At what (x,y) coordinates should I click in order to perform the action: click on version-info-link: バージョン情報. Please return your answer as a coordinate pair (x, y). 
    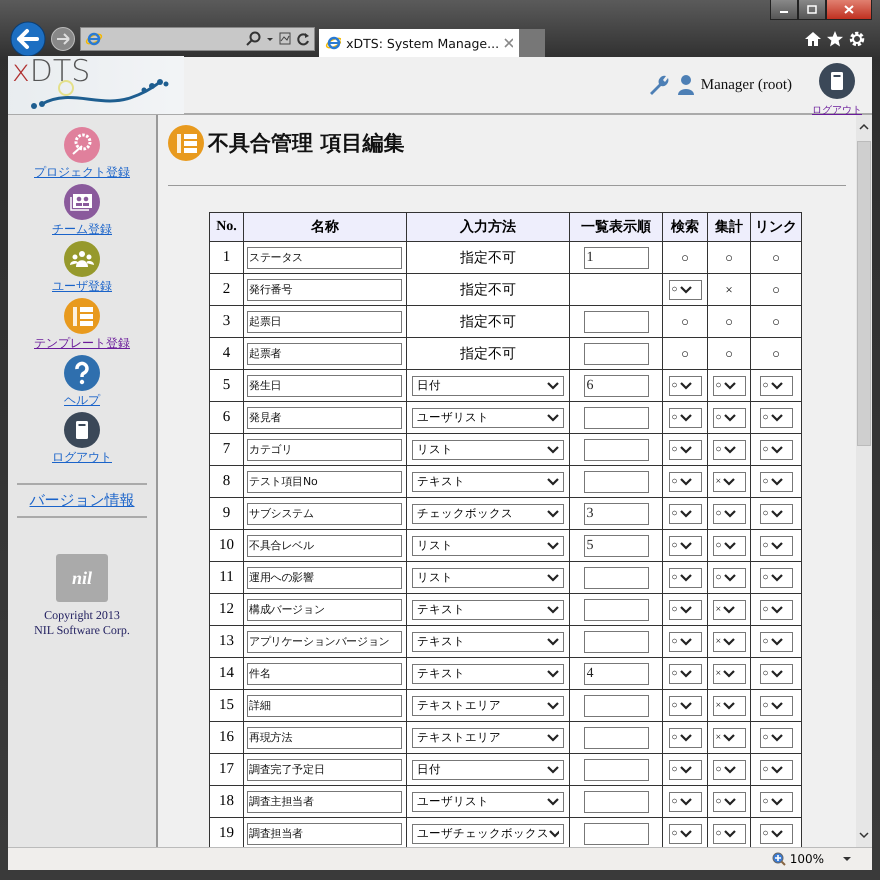
    Looking at the image, I should click on (82, 500).